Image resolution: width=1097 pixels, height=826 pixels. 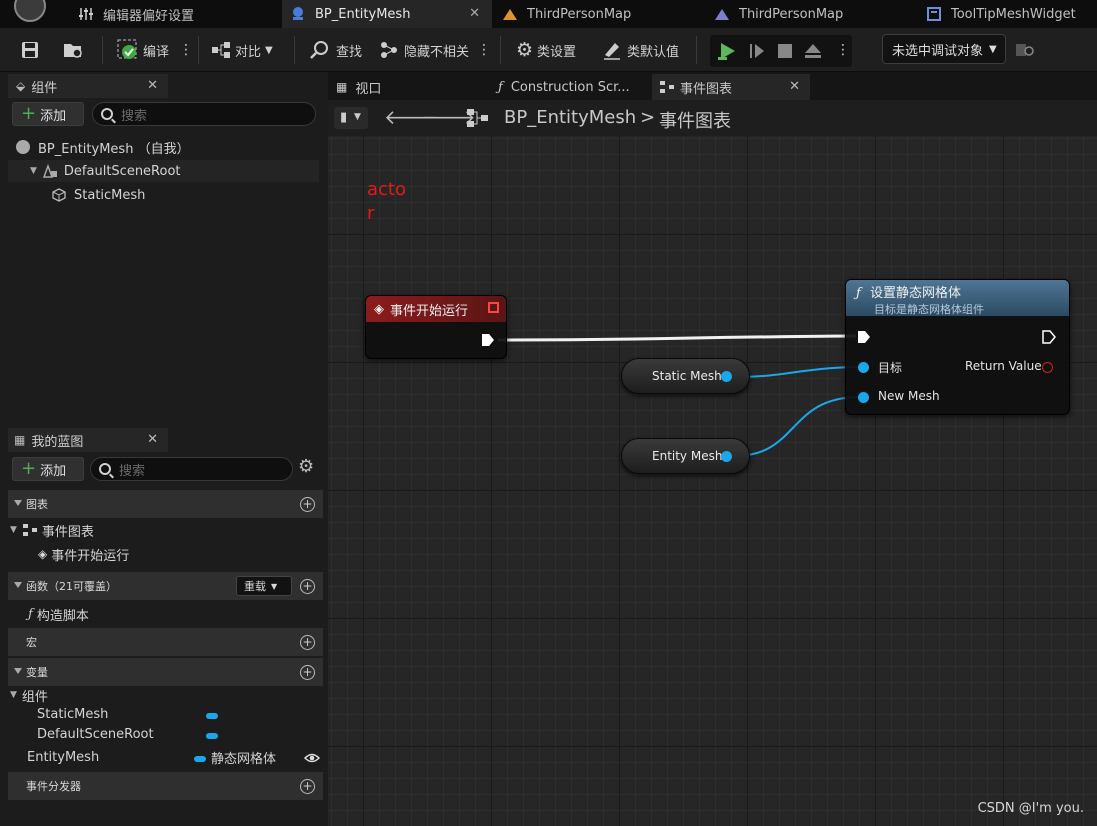 What do you see at coordinates (811, 14) in the screenshot?
I see `tab-thirdpersonmap-2: ThirdPersonMap` at bounding box center [811, 14].